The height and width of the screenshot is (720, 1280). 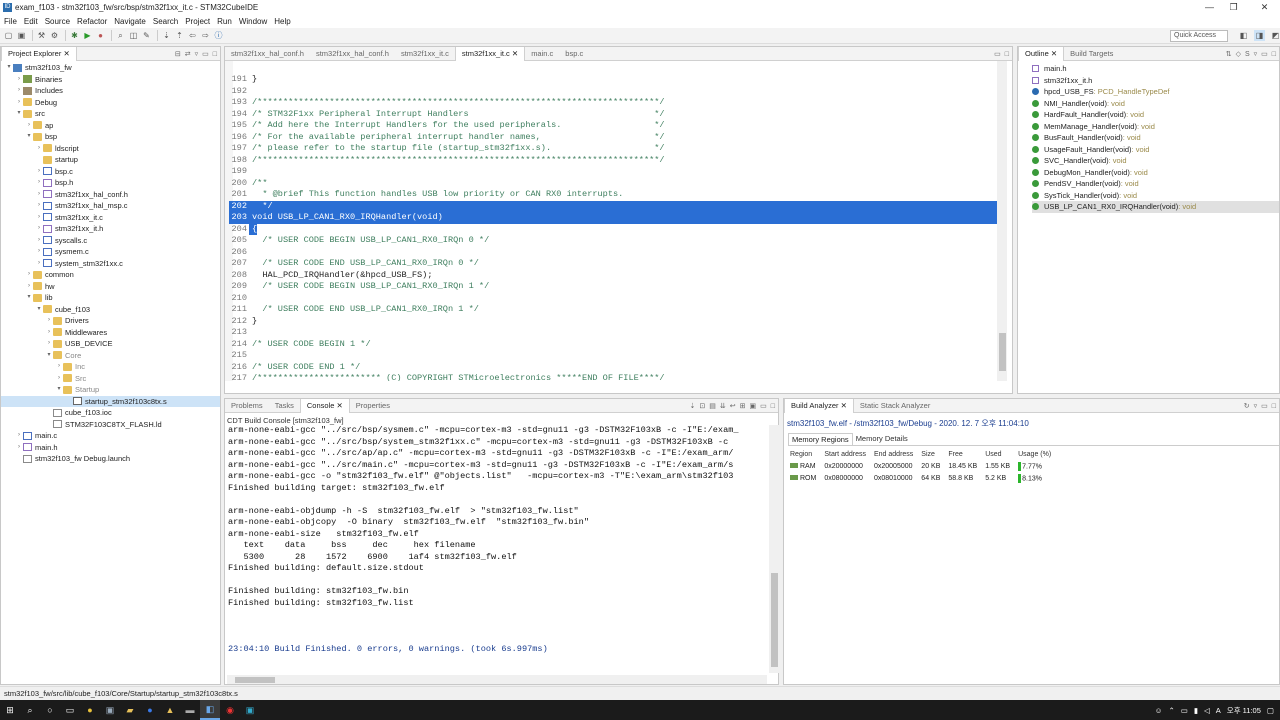 I want to click on expand-arrow-icon: ▾, so click(x=59, y=390).